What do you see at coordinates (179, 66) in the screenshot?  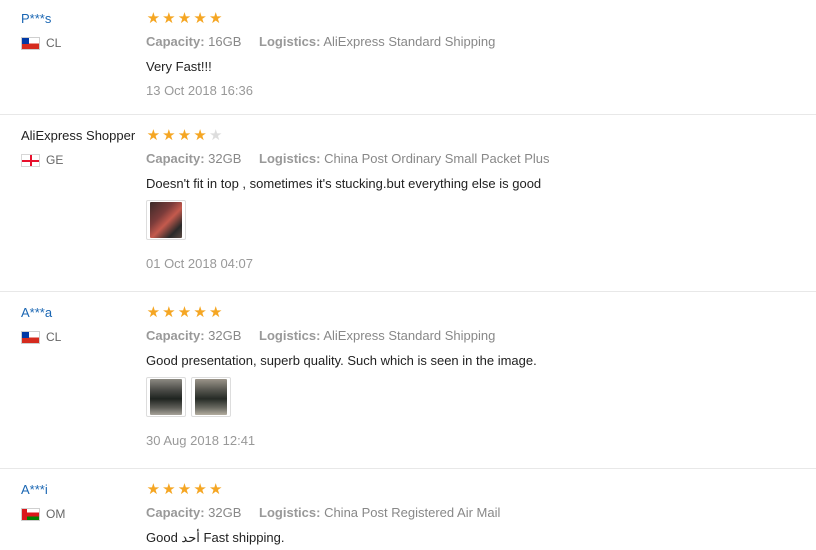 I see `review-text: Very Fast!!!` at bounding box center [179, 66].